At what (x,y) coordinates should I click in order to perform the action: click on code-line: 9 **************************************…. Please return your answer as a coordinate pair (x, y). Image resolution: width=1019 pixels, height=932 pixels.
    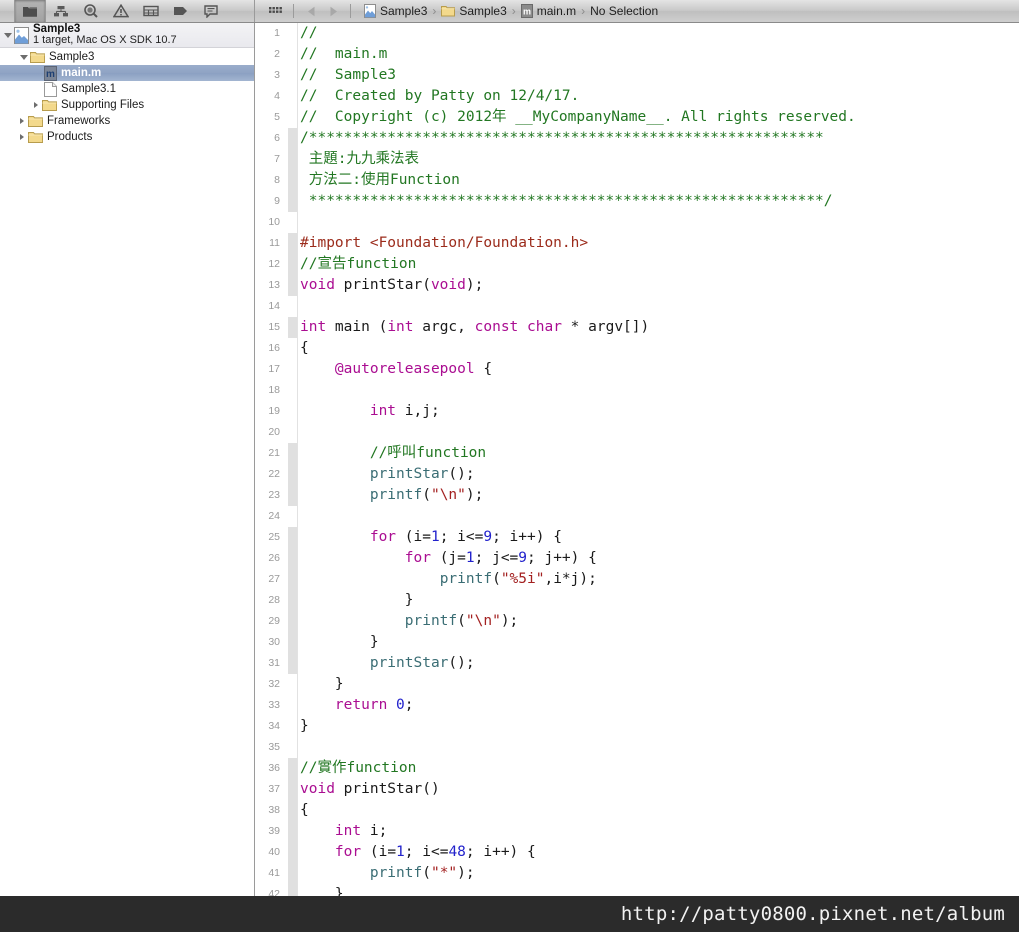
    Looking at the image, I should click on (637, 201).